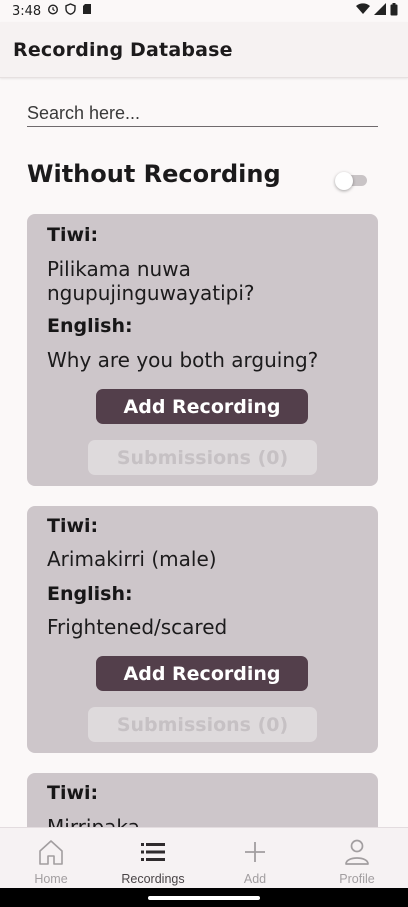 The image size is (408, 907). What do you see at coordinates (363, 11) in the screenshot?
I see `wifi-icon` at bounding box center [363, 11].